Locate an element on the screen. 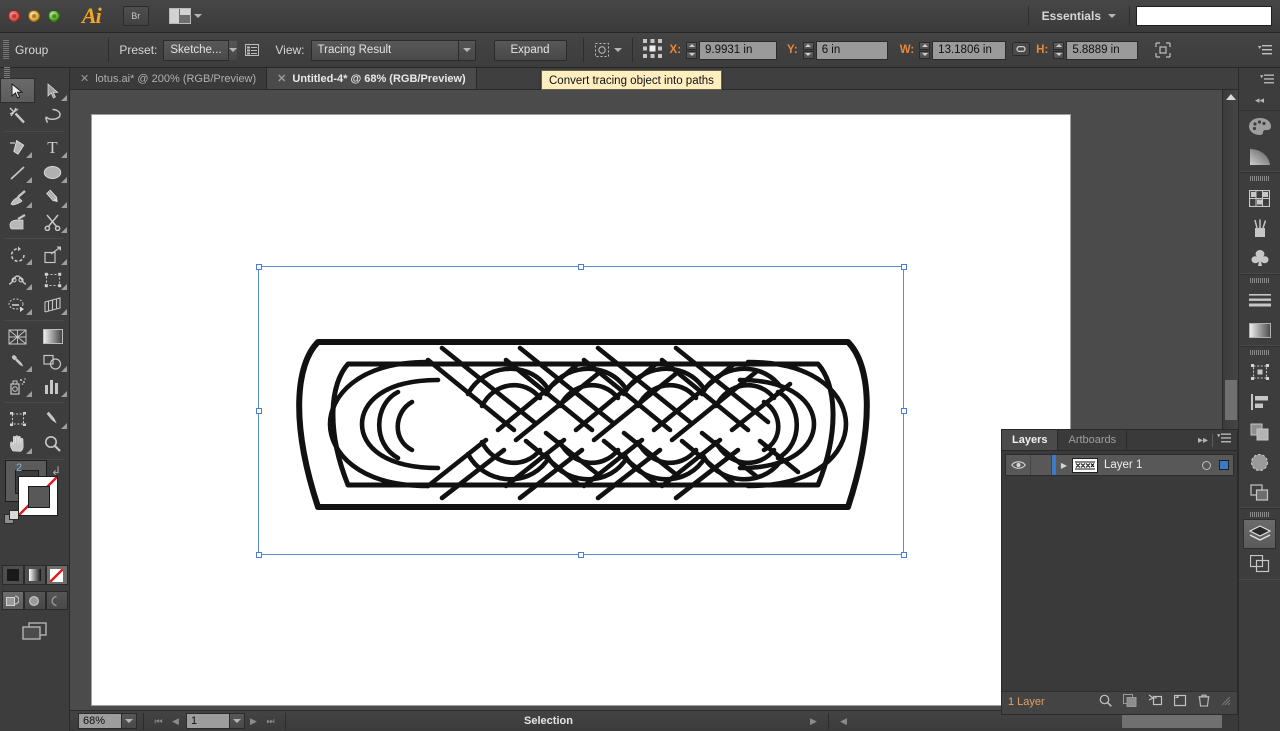 The height and width of the screenshot is (731, 1280). tab-artboards: Artboards is located at coordinates (1093, 440).